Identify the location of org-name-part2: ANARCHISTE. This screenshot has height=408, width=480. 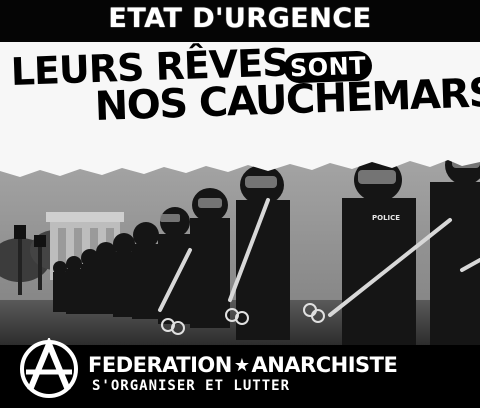
(324, 365).